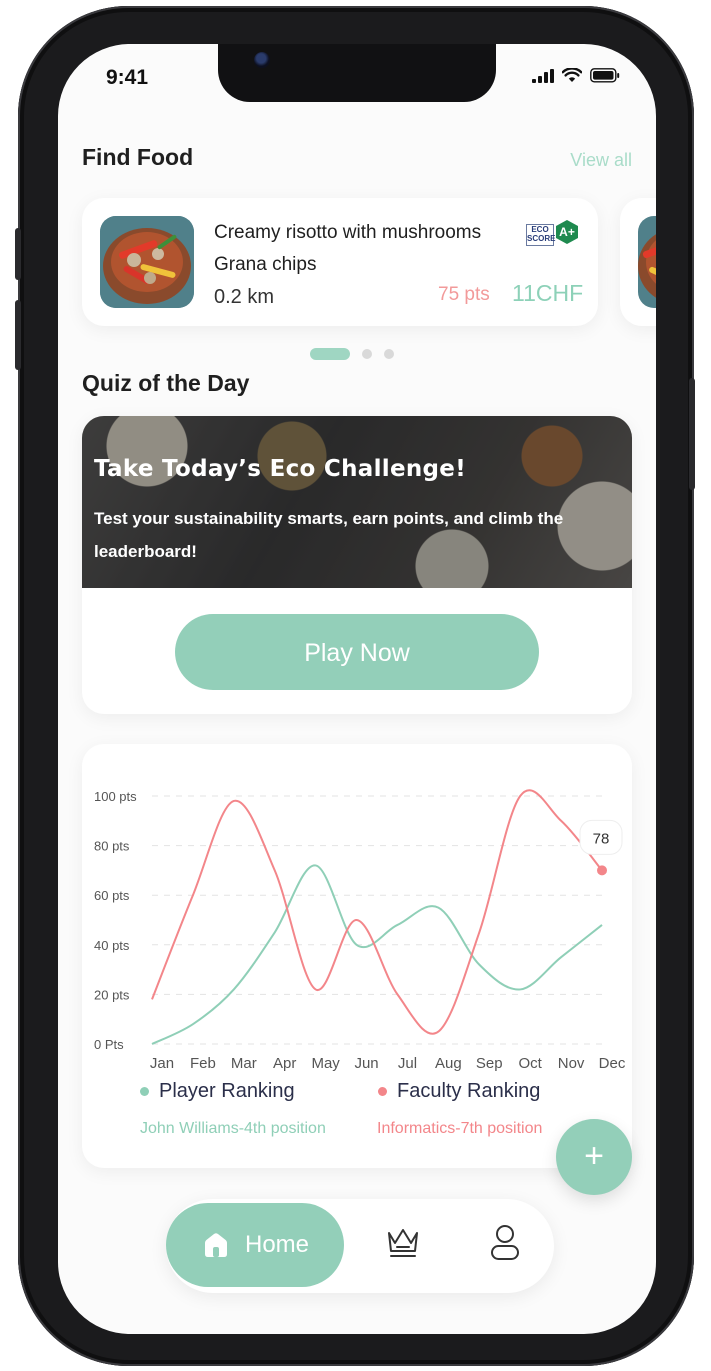 The width and height of the screenshot is (711, 1371). I want to click on status-time: 9:41, so click(127, 77).